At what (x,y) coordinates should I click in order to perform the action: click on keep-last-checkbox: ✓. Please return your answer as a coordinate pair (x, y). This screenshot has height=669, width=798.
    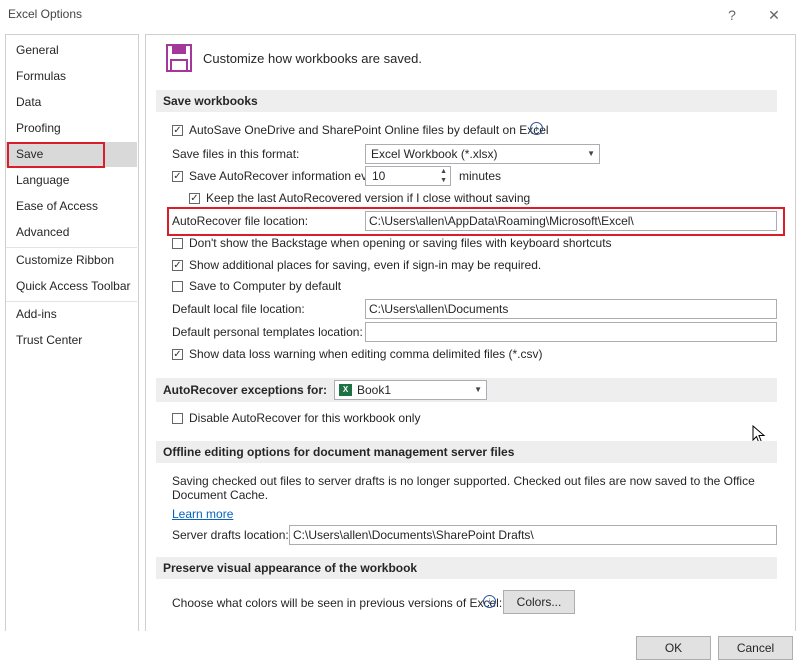
    Looking at the image, I should click on (194, 198).